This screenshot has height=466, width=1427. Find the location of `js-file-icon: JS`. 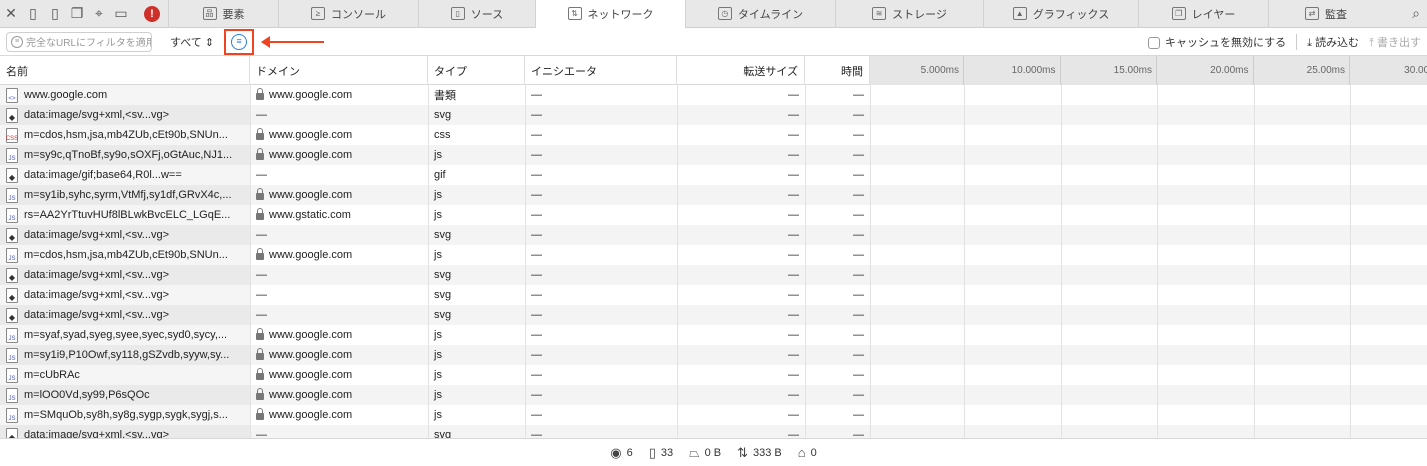

js-file-icon: JS is located at coordinates (12, 255).